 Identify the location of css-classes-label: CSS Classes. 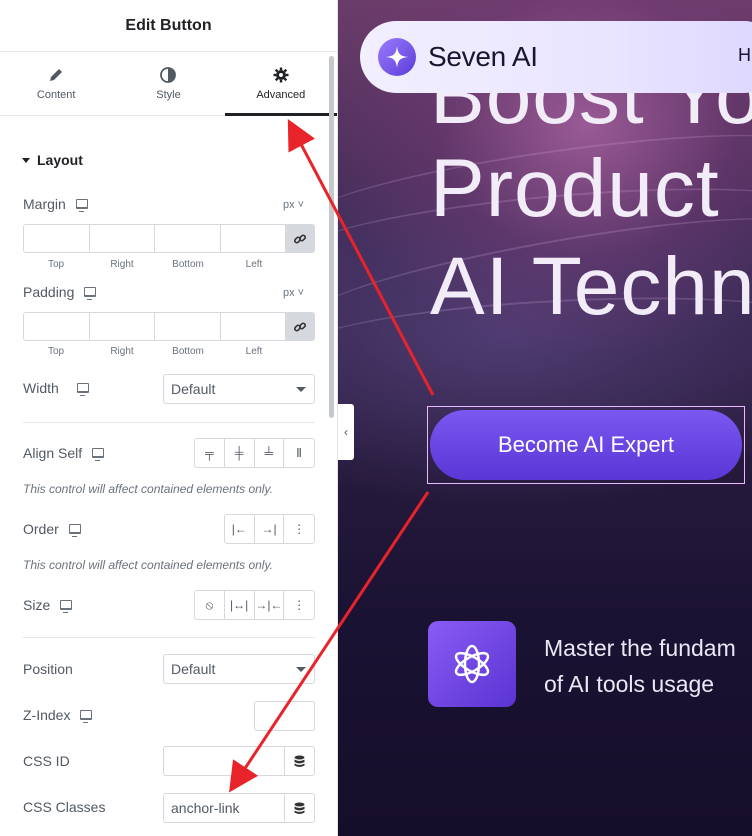
(64, 807).